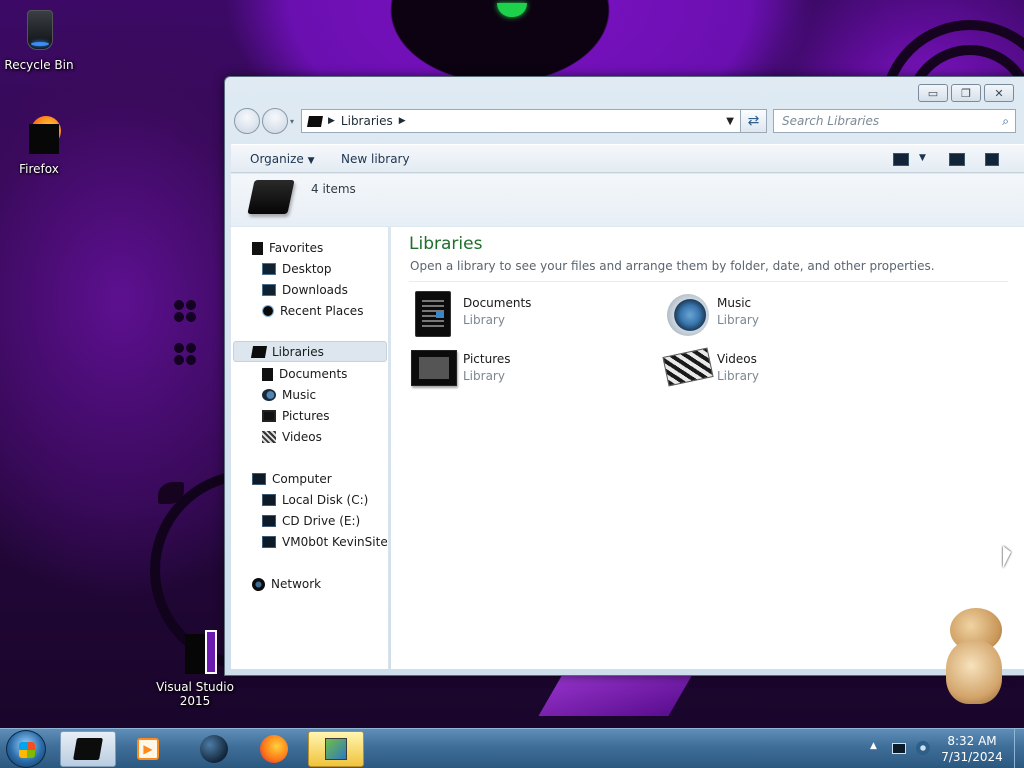  I want to click on minimize-button: ▭, so click(933, 93).